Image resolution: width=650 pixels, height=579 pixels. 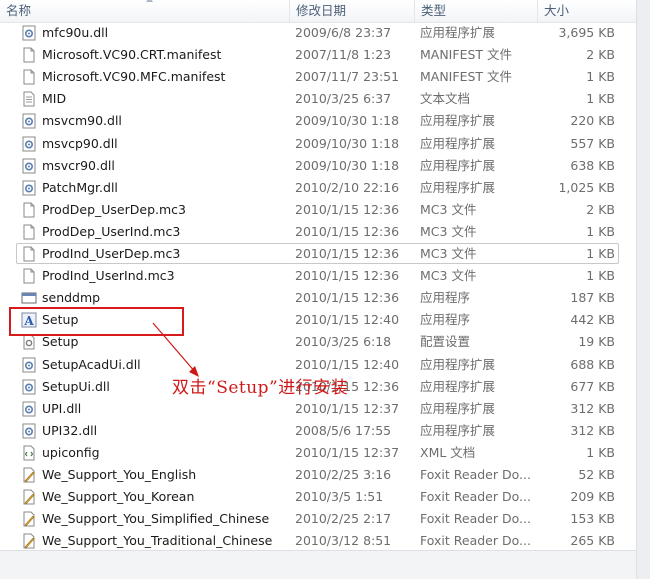 I want to click on file-size: 19 KB, so click(x=596, y=342).